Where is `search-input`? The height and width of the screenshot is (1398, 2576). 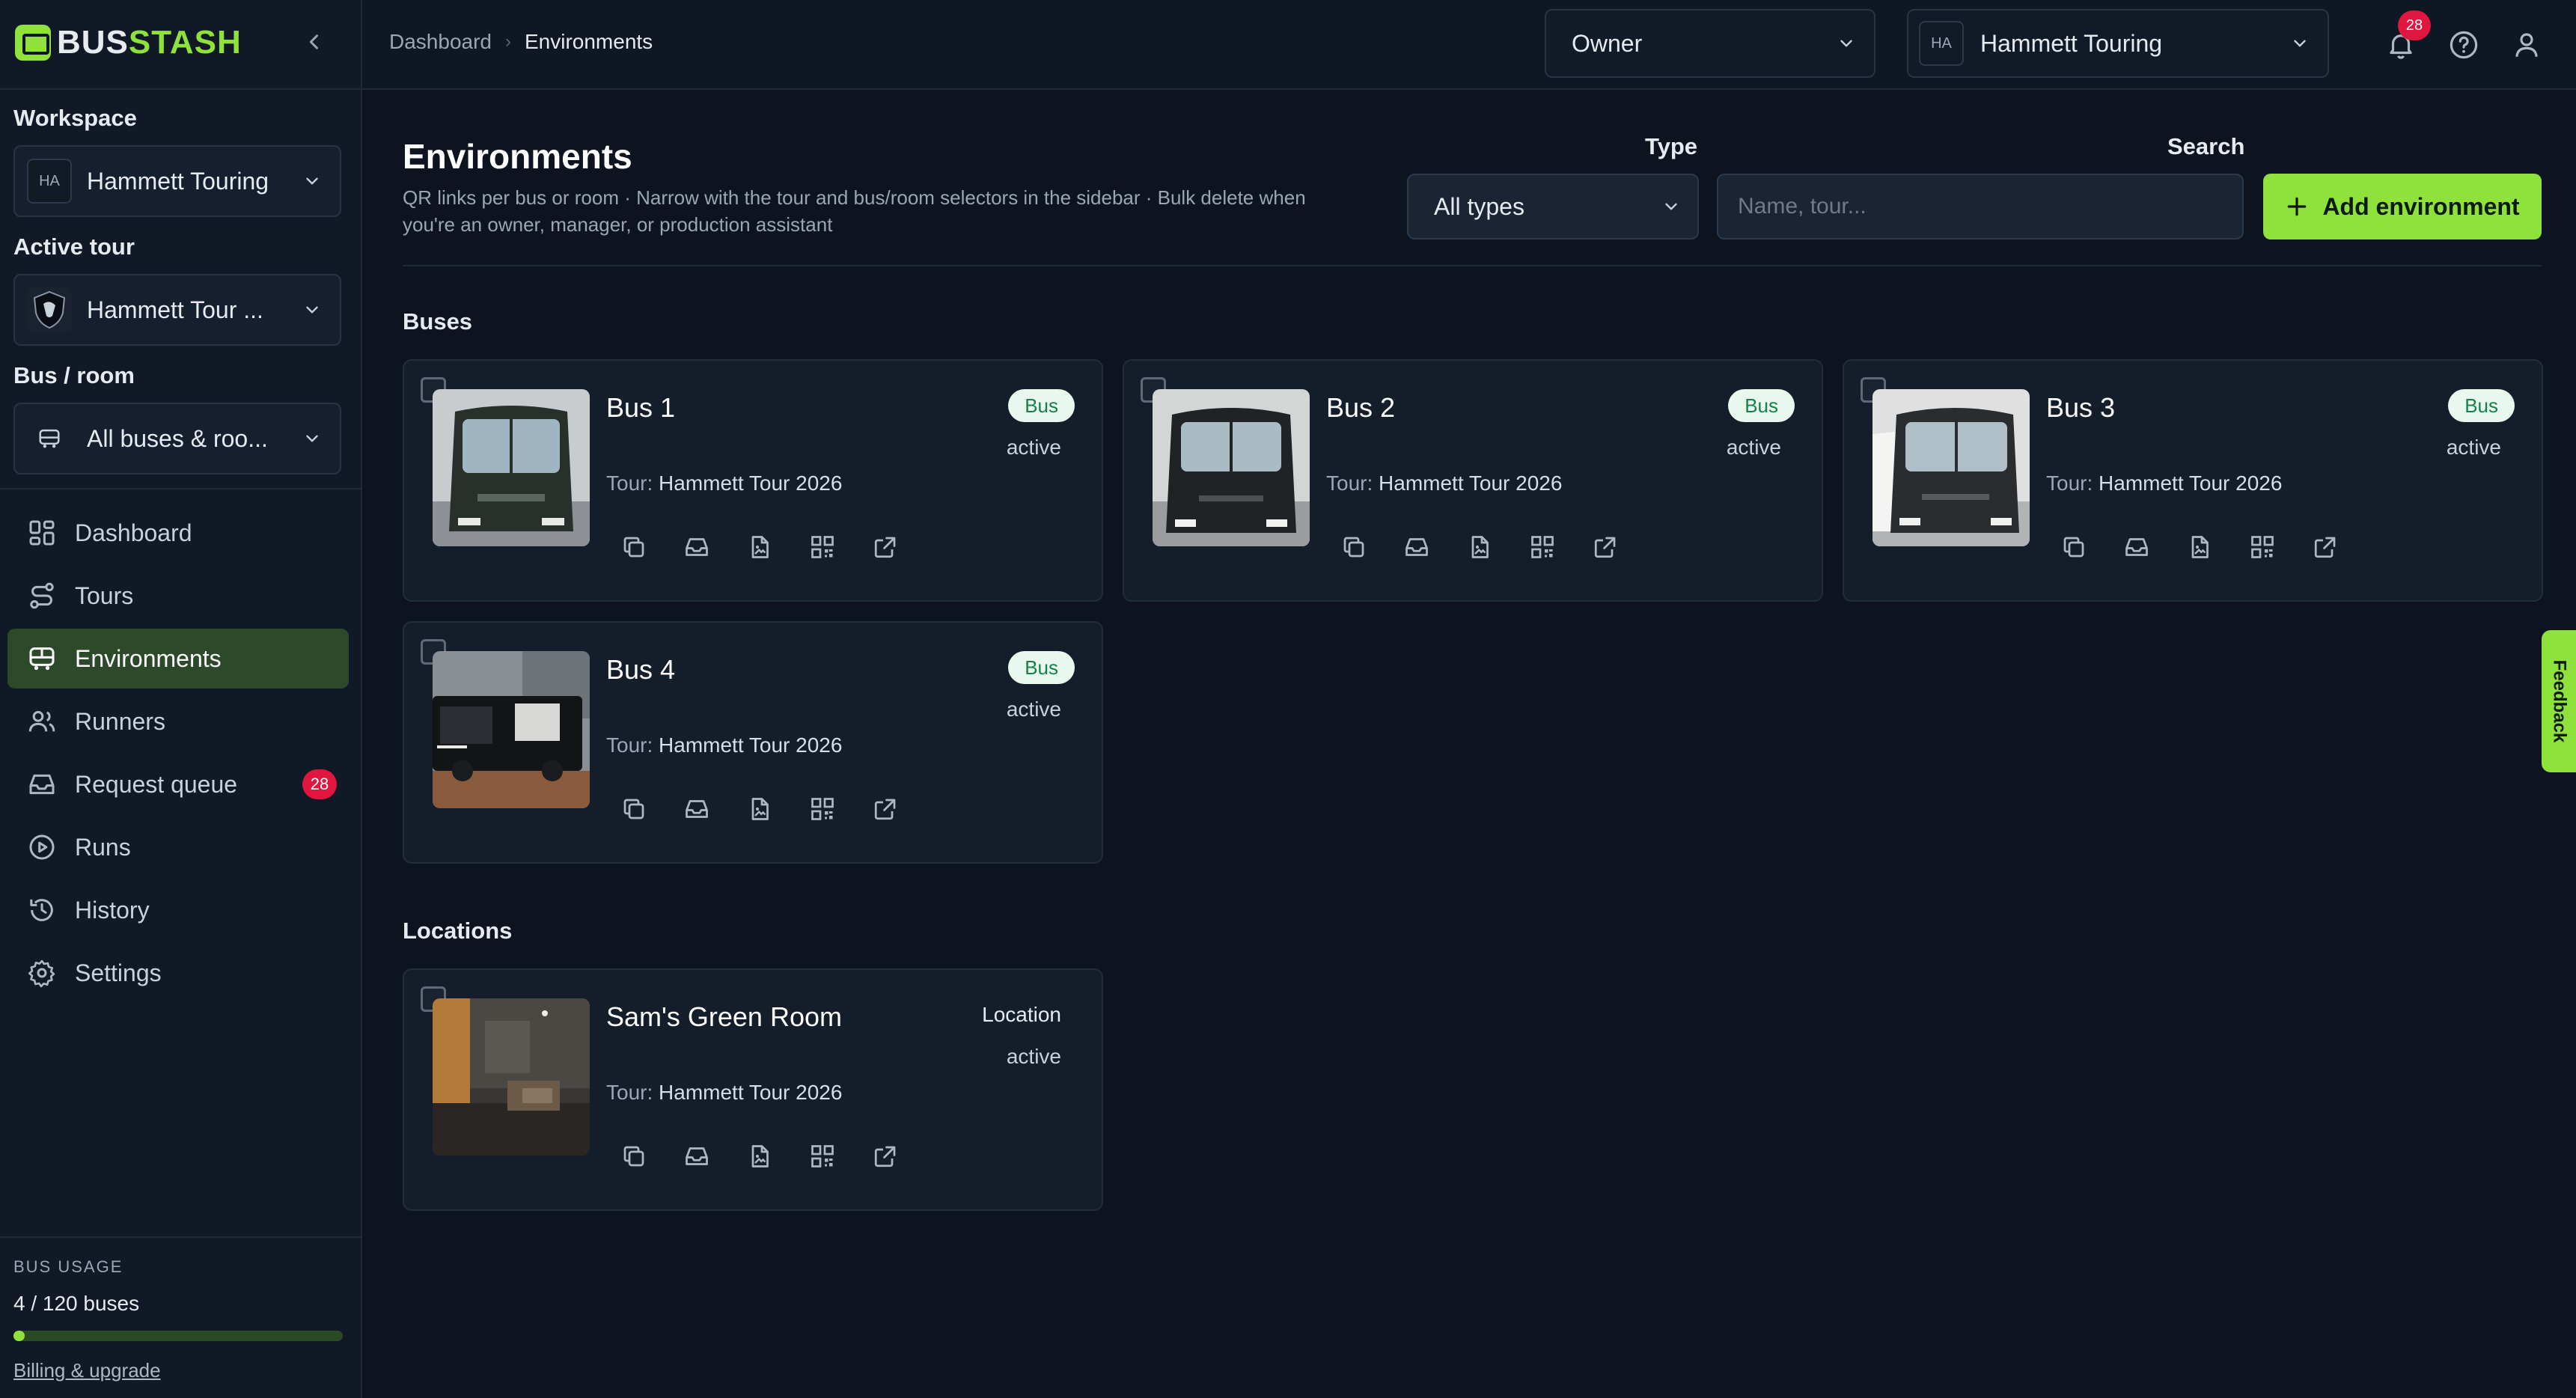
search-input is located at coordinates (1980, 206).